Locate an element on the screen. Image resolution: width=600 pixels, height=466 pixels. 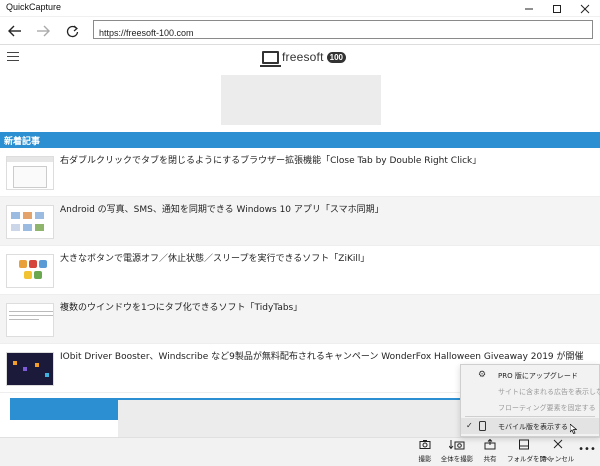
capture-button: 撮影 is located at coordinates (425, 452).